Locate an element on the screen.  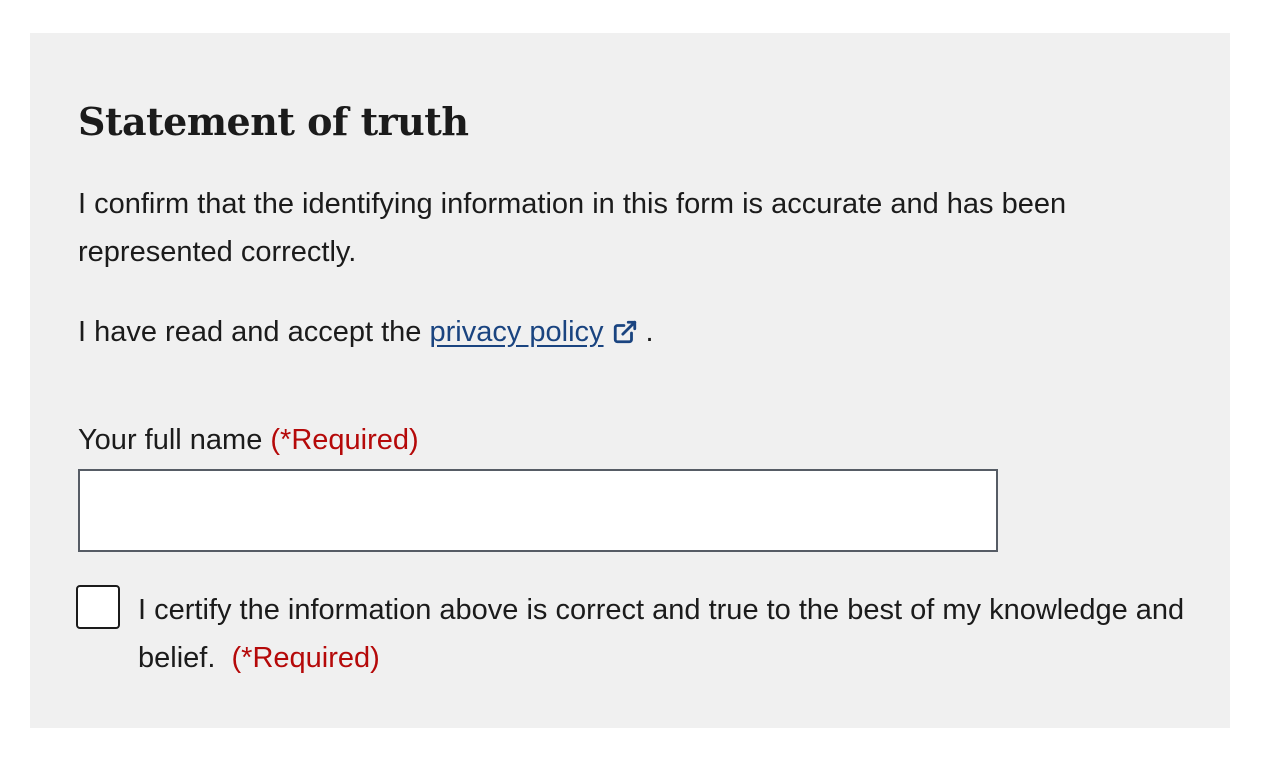
certify-required-indicator: (*Required) is located at coordinates (305, 658).